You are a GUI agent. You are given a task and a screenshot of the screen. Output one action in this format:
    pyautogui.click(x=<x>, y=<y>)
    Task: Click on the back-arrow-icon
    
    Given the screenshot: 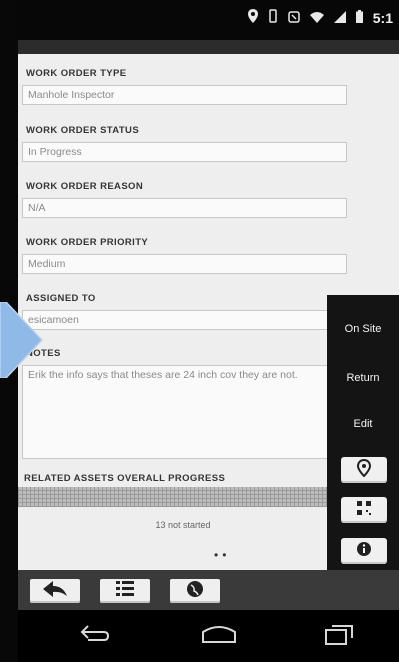 What is the action you would take?
    pyautogui.click(x=55, y=591)
    